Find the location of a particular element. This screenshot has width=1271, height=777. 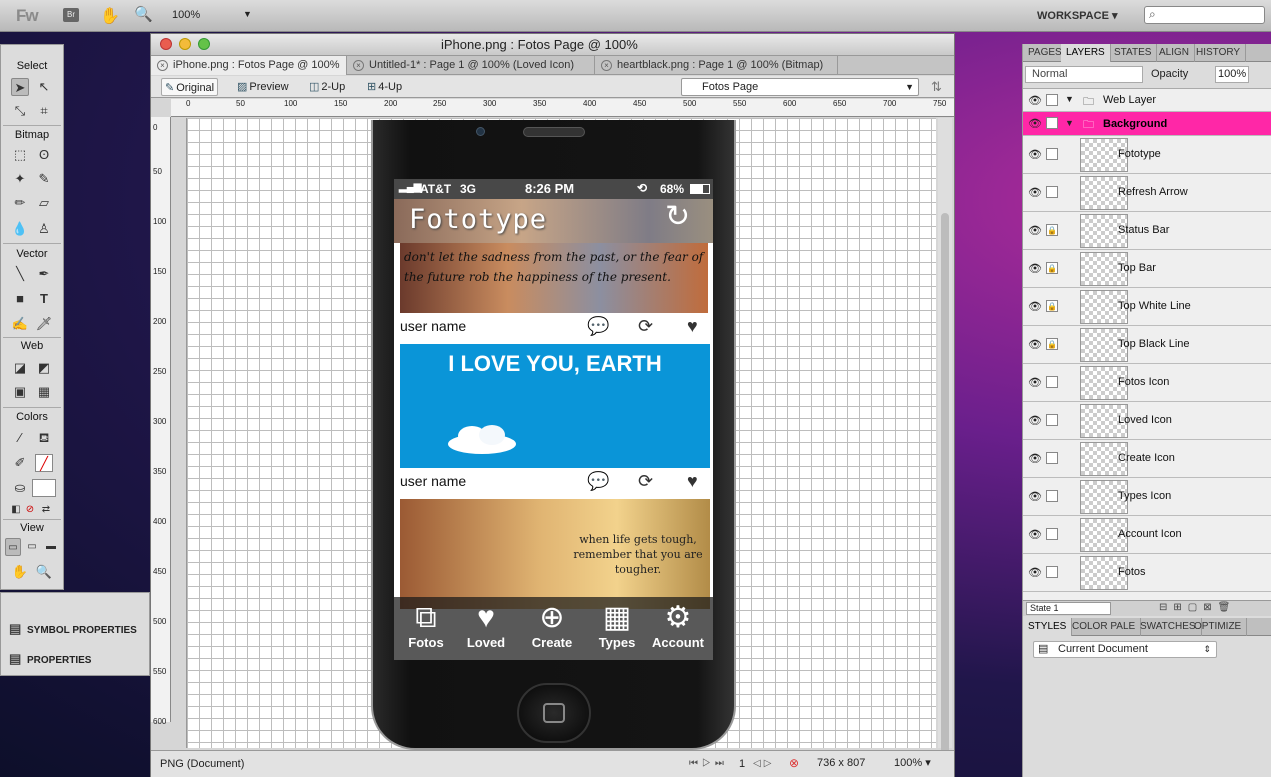

layer-row: 👁 Fotos is located at coordinates (1147, 573).